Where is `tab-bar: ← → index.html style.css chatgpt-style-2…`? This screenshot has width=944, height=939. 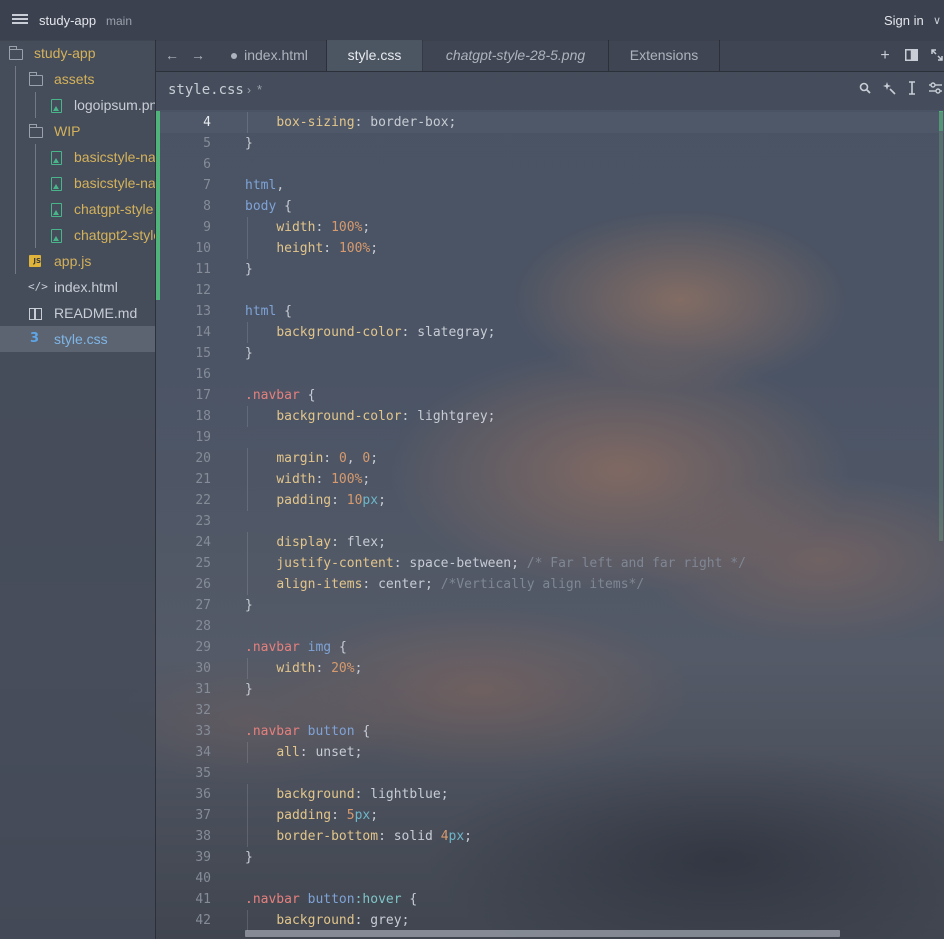 tab-bar: ← → index.html style.css chatgpt-style-2… is located at coordinates (550, 56).